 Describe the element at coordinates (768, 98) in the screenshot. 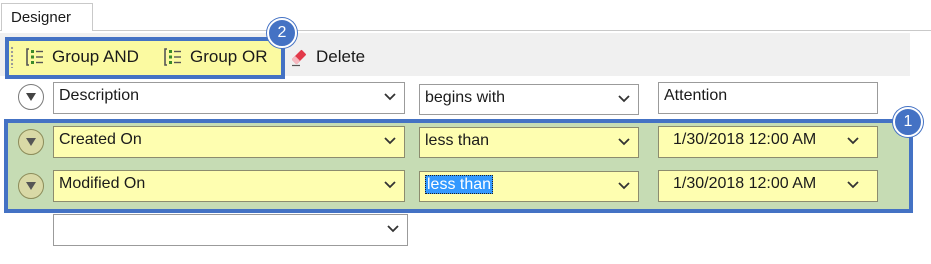

I see `value-input: Attention` at that location.